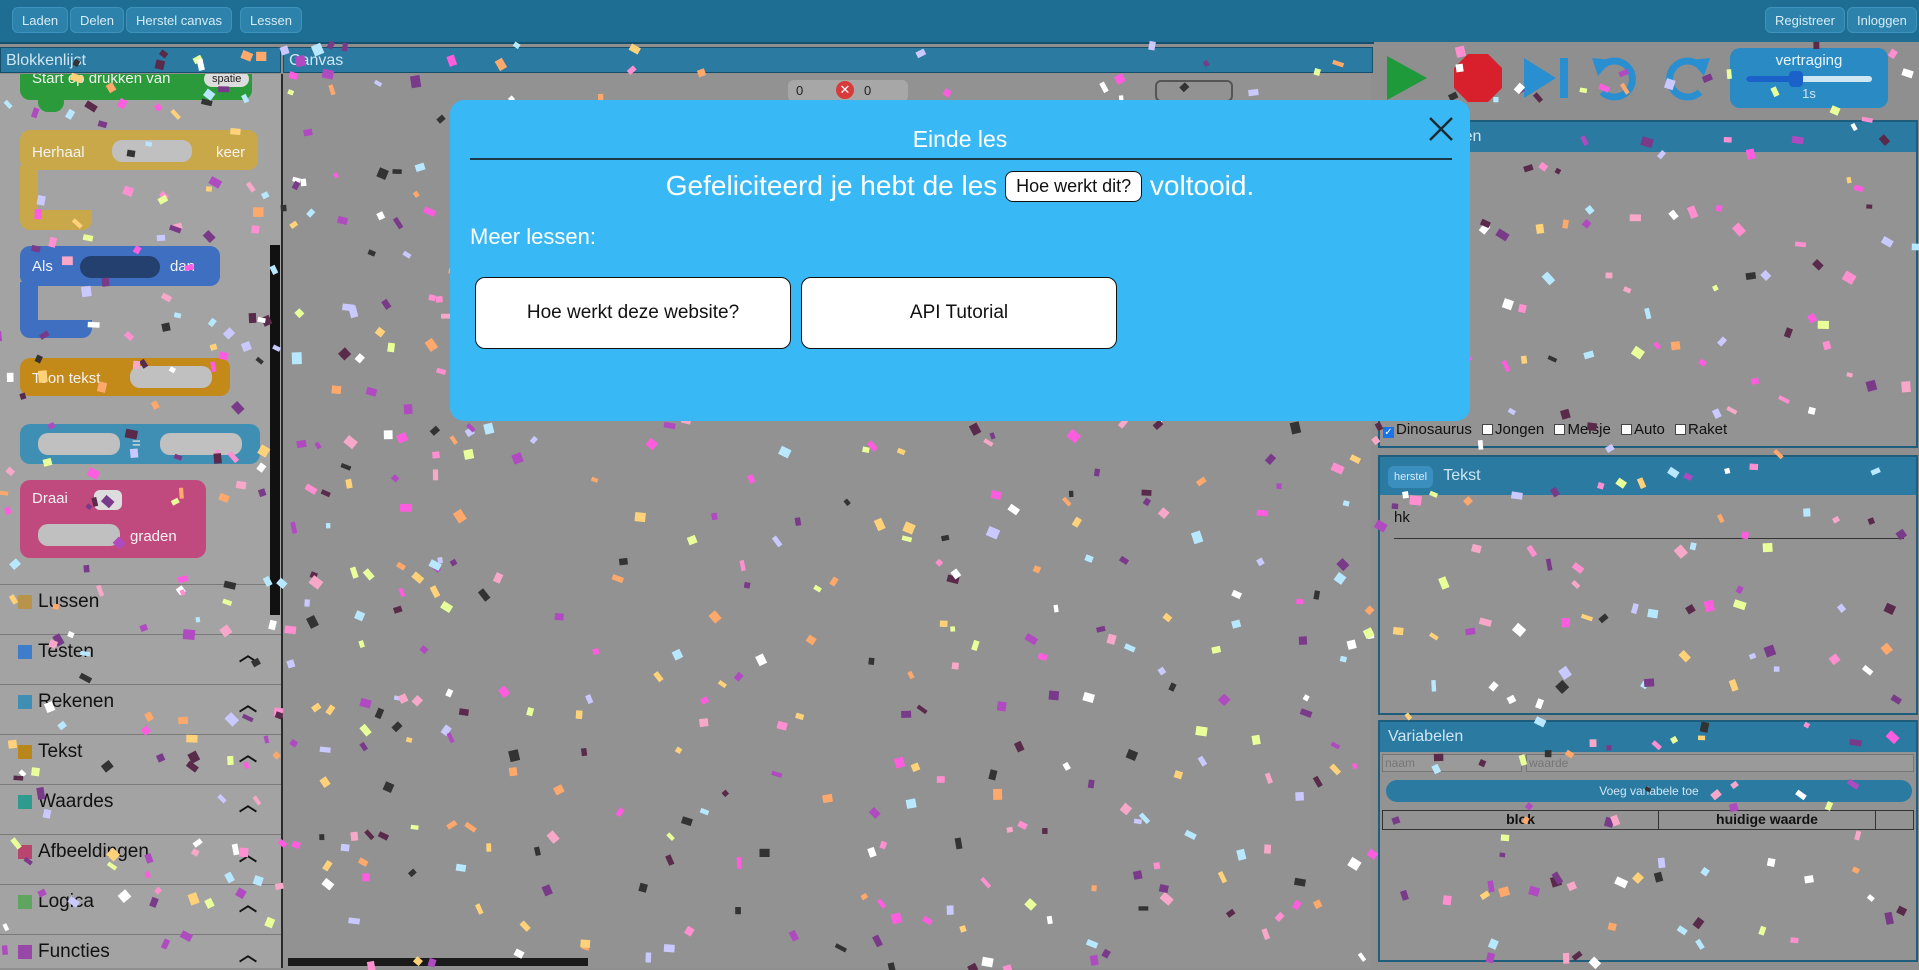  What do you see at coordinates (97, 20) in the screenshot?
I see `share-button: Delen` at bounding box center [97, 20].